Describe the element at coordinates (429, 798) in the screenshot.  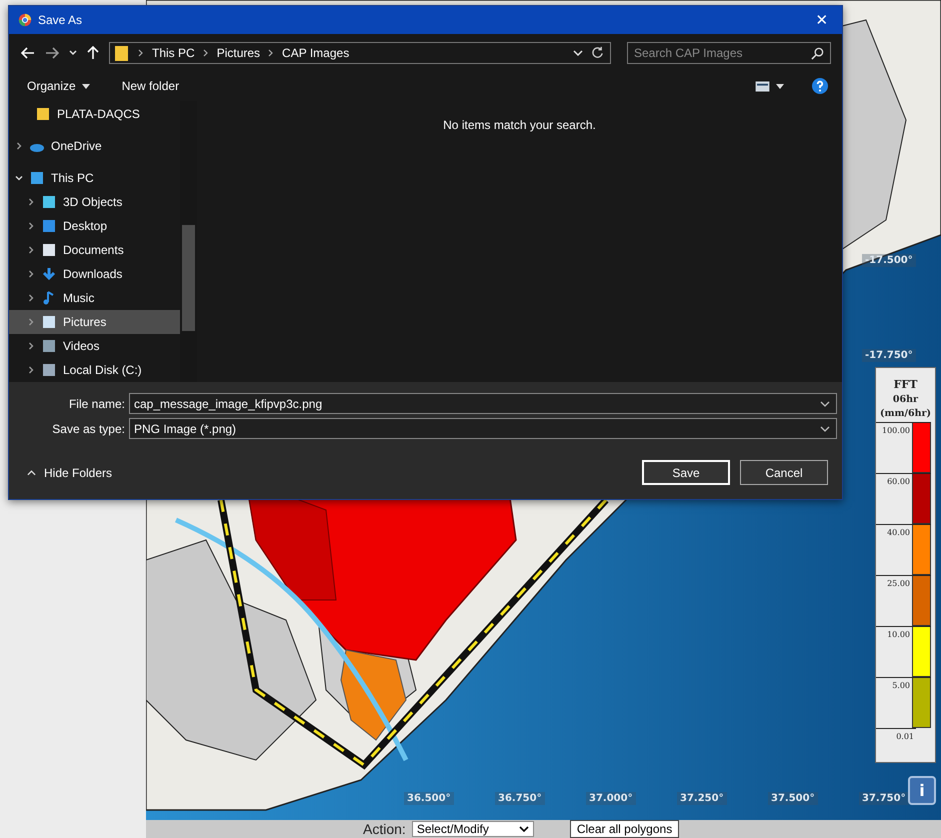
I see `longitude-label: 36.500°` at that location.